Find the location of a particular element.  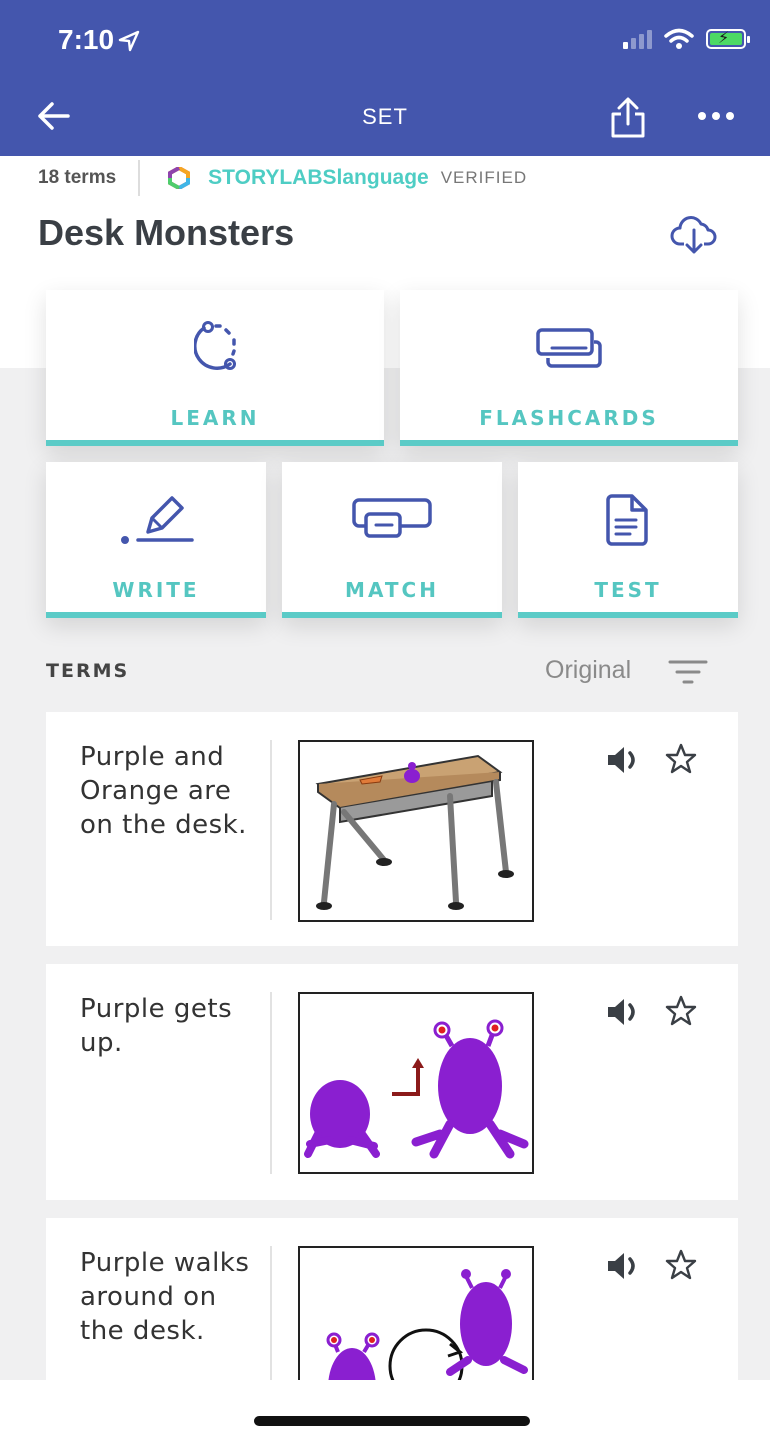

creator-avatar-icon is located at coordinates (179, 178).